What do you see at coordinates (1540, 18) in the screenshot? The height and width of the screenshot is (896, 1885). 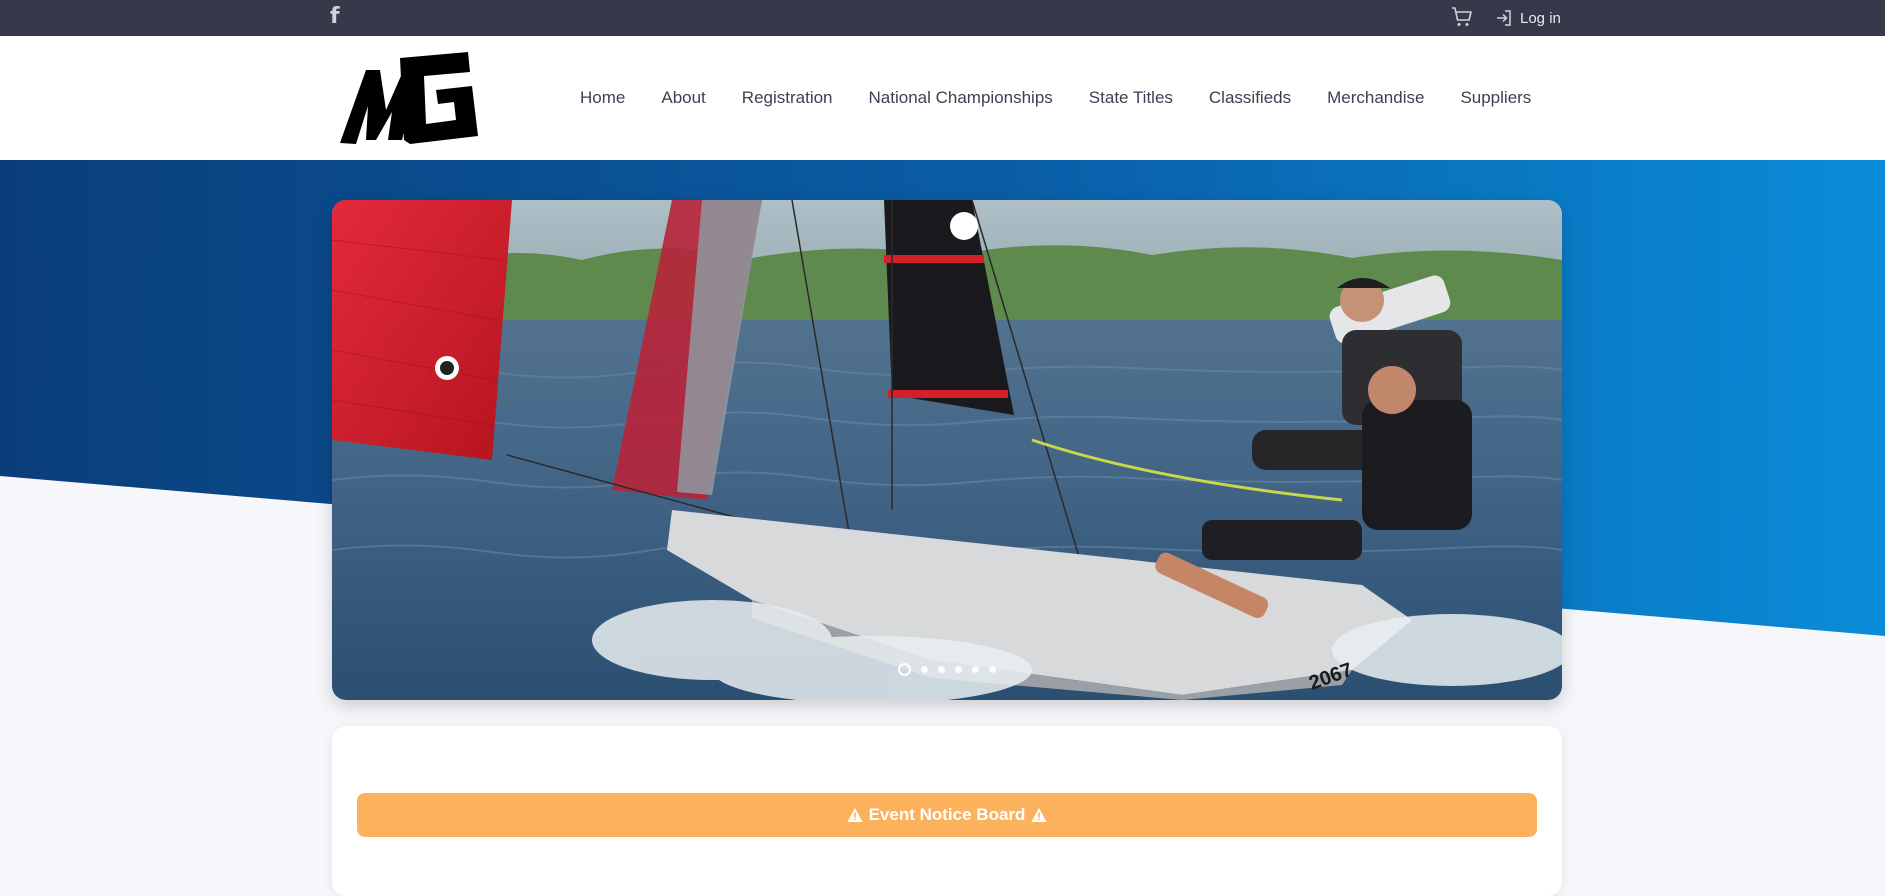 I see `login-label: Log in` at bounding box center [1540, 18].